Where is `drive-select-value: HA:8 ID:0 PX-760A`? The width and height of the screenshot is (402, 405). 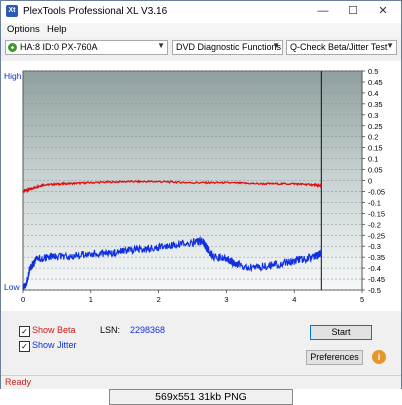 drive-select-value: HA:8 ID:0 PX-760A is located at coordinates (59, 47).